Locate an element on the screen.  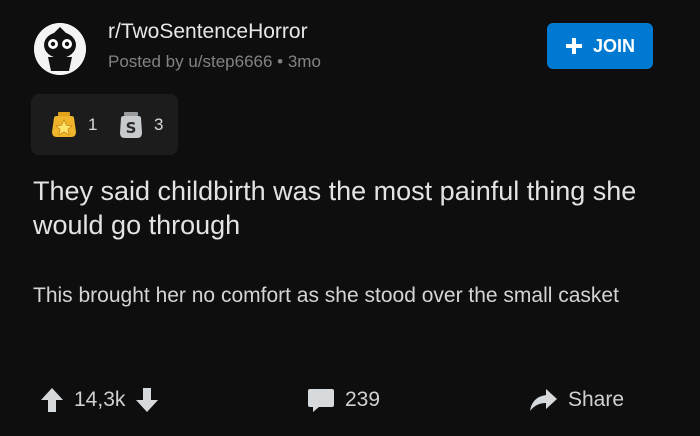
vote-group: 14,3k is located at coordinates (99, 400).